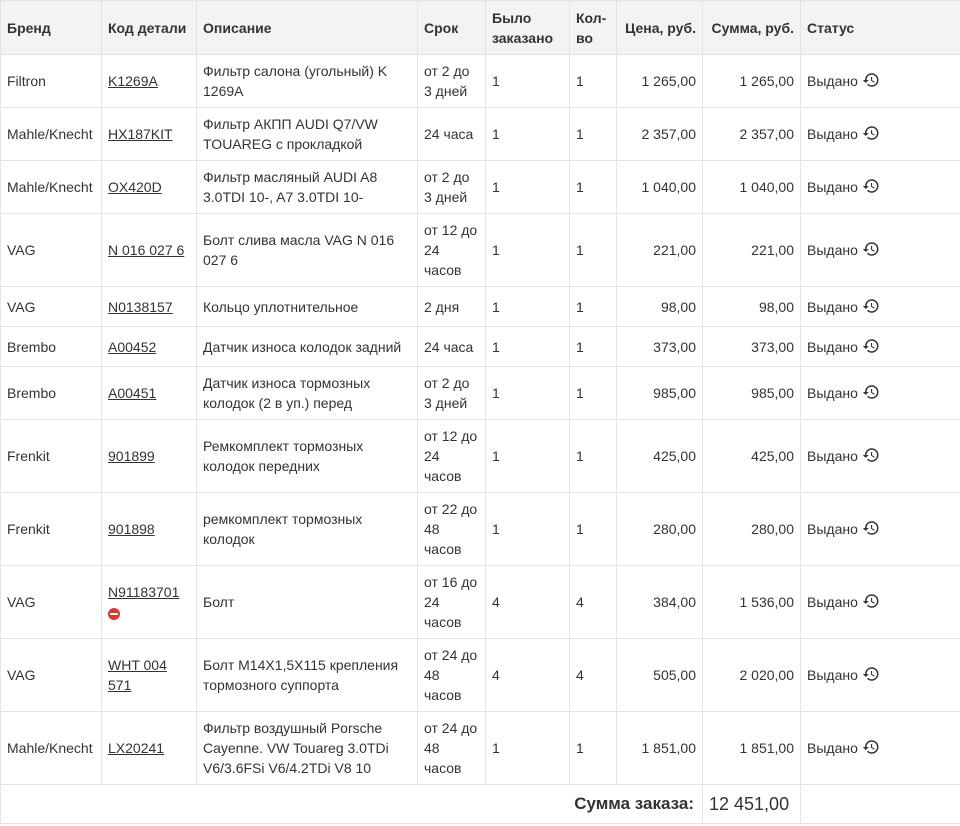 This screenshot has width=960, height=826. I want to click on sum-value: 985,00, so click(772, 393).